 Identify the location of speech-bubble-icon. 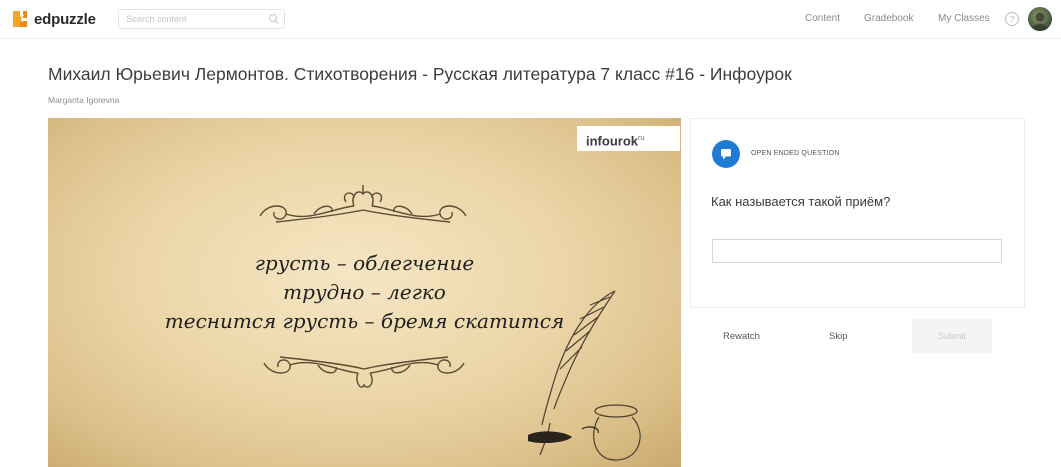
(726, 154).